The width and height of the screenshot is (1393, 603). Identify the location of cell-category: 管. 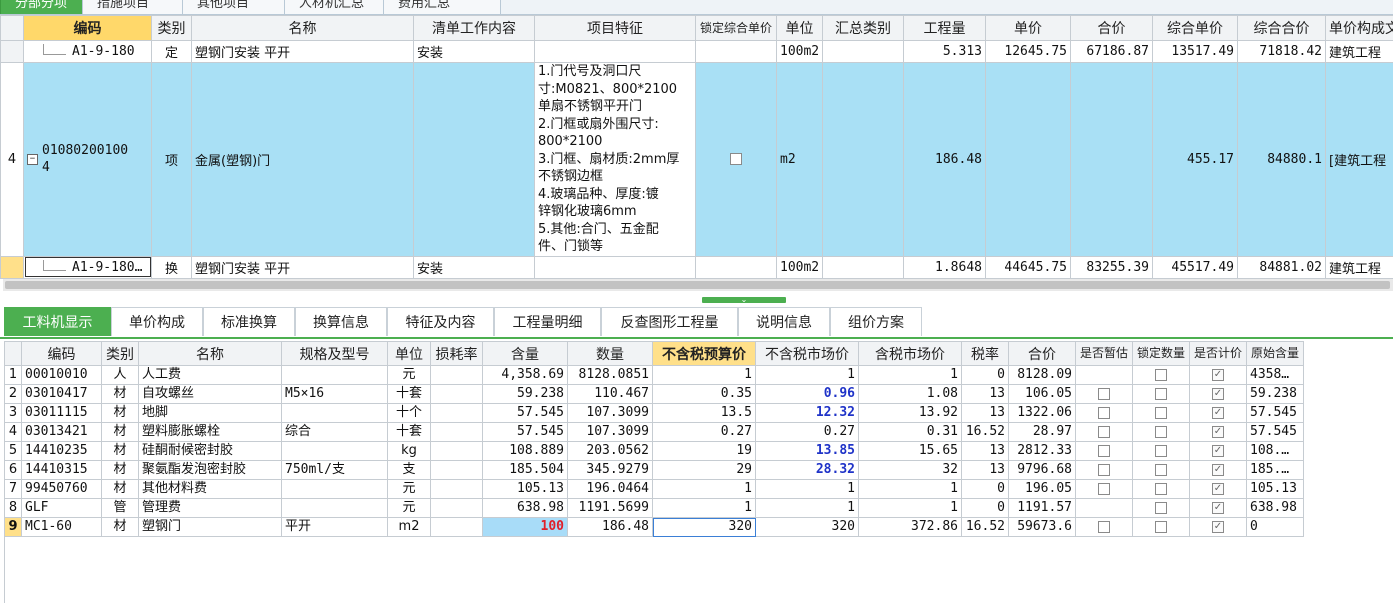
(120, 508).